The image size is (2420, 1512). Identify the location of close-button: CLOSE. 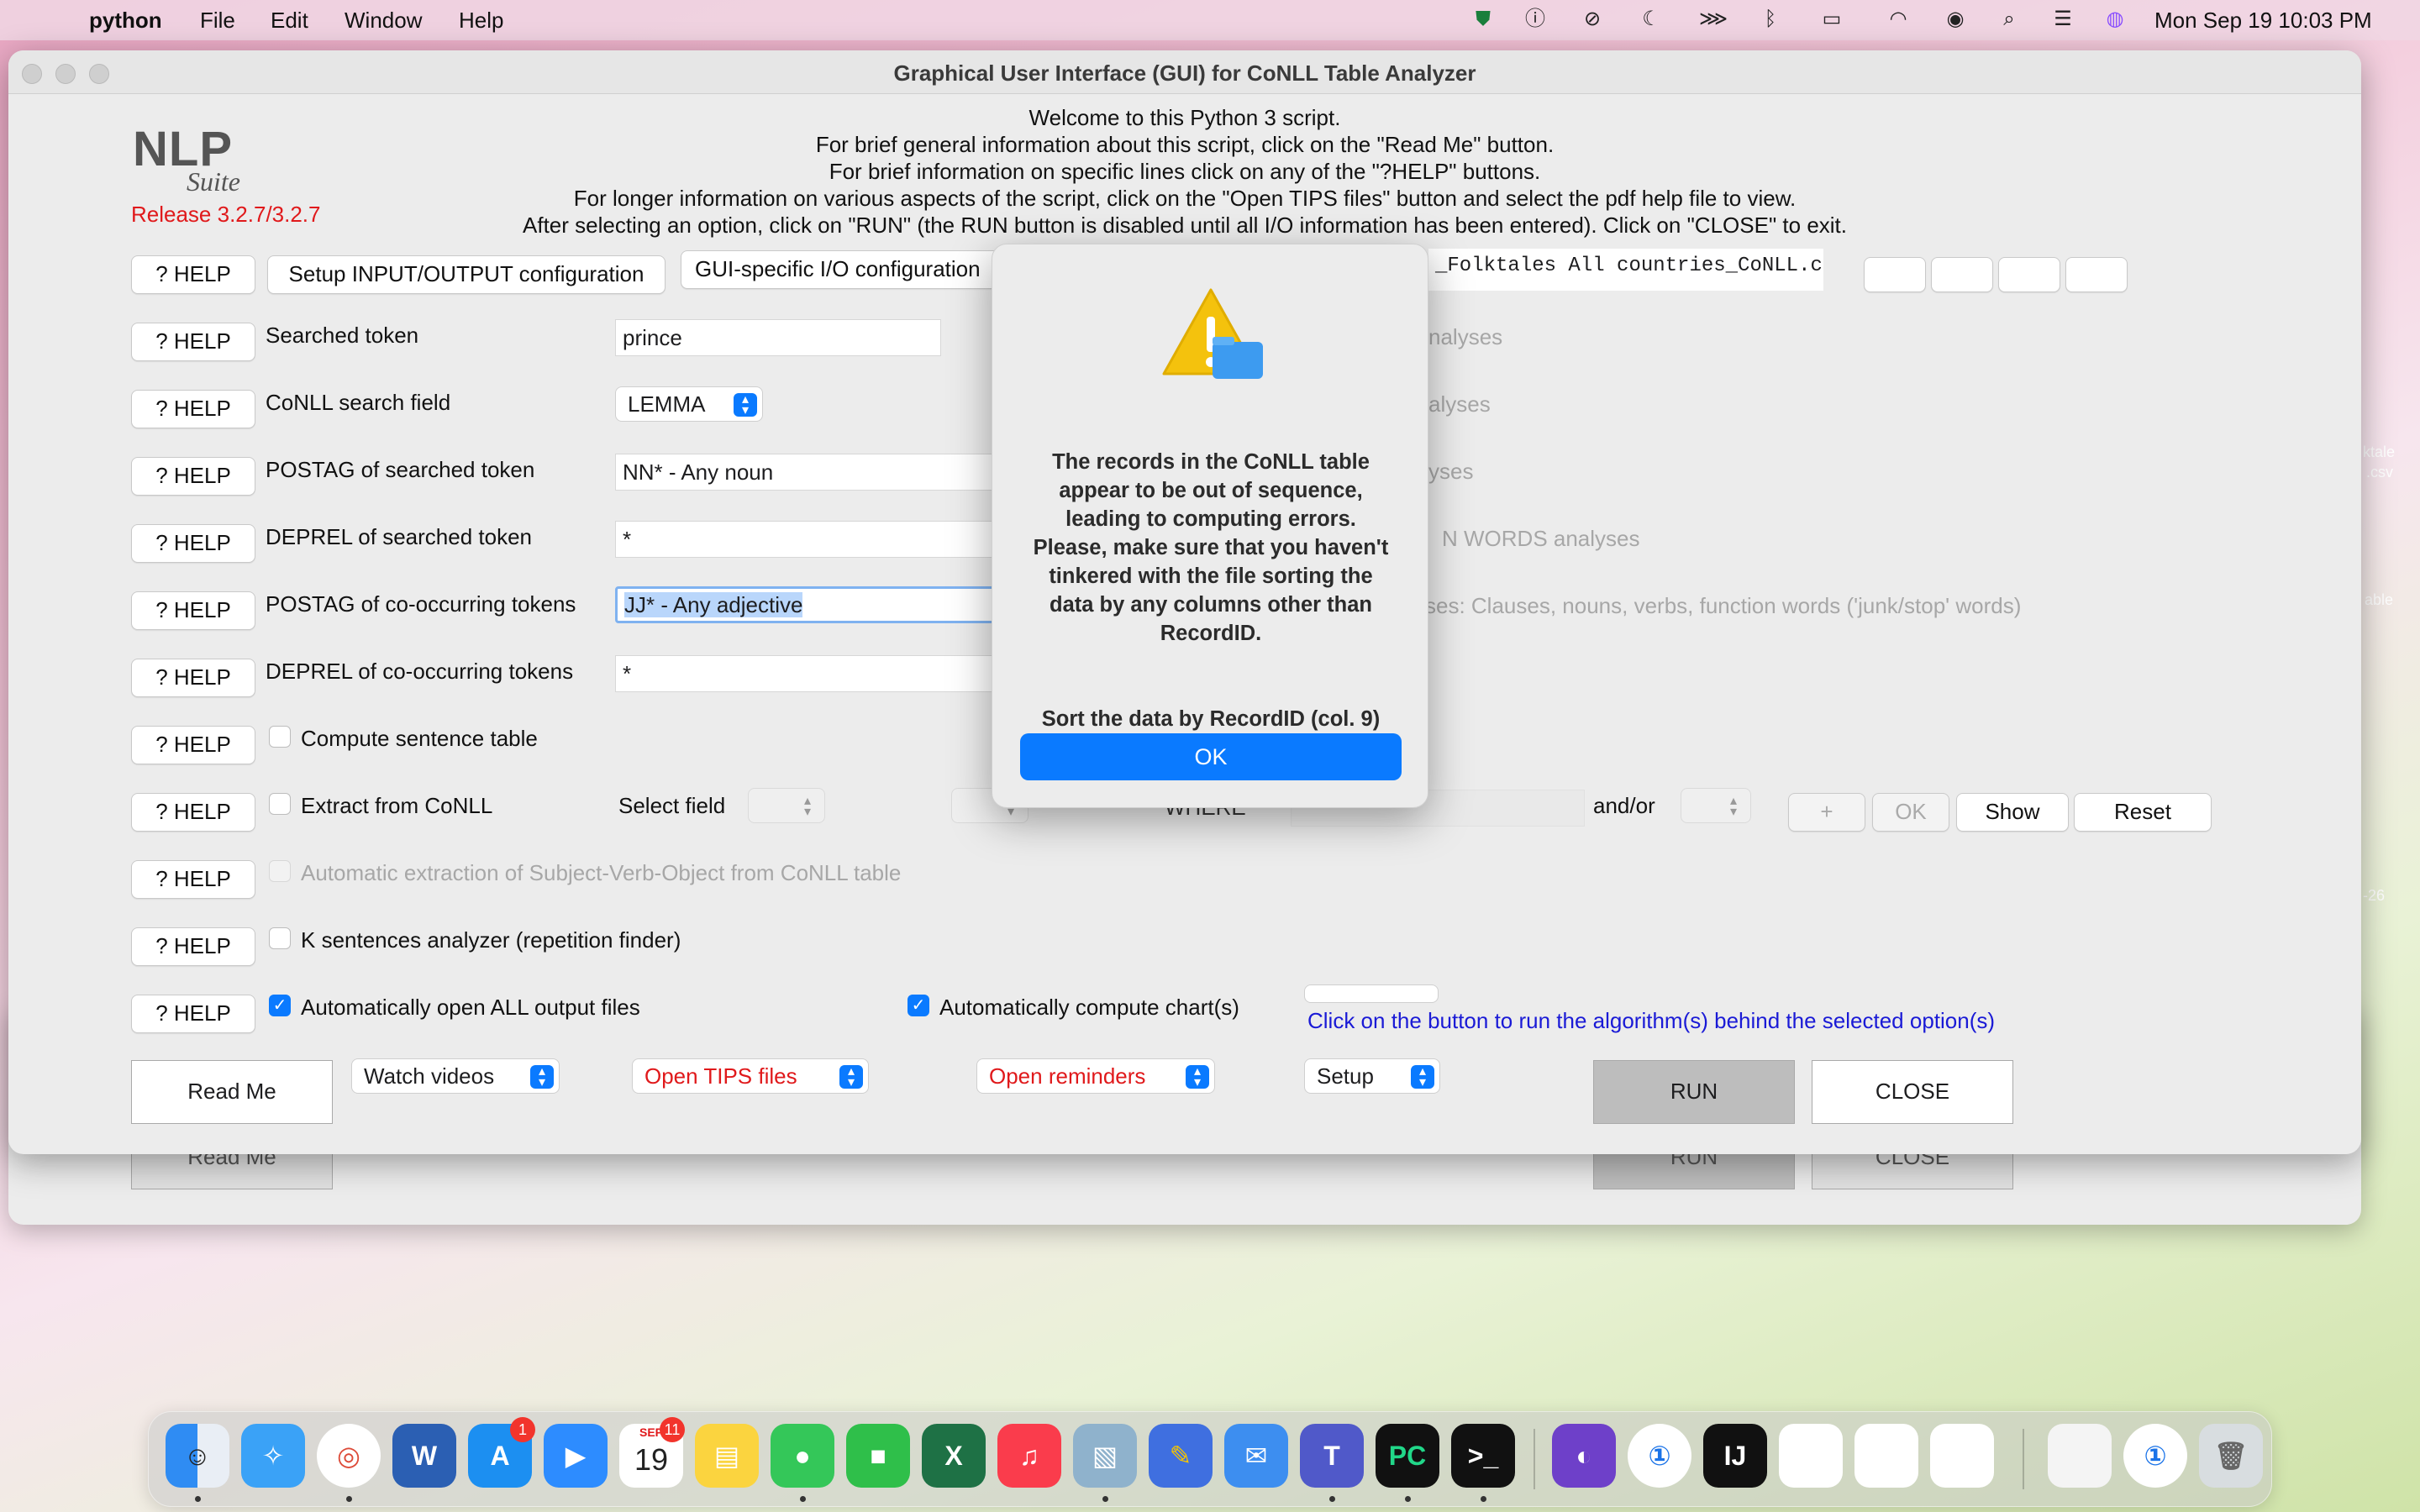
(1913, 1092).